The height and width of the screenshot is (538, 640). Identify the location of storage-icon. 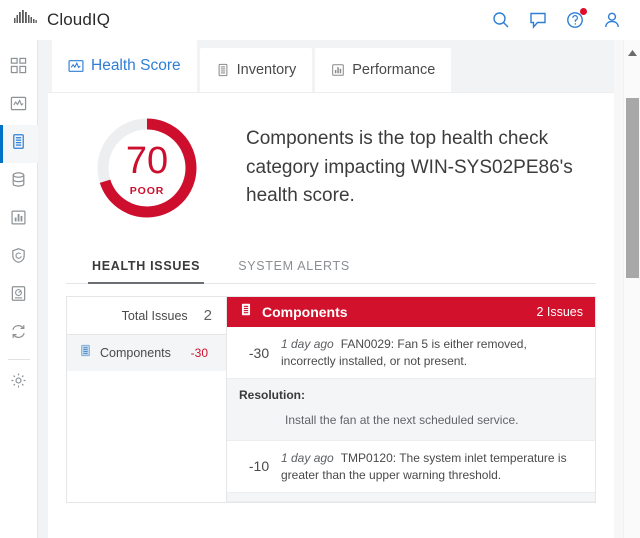
(18, 182).